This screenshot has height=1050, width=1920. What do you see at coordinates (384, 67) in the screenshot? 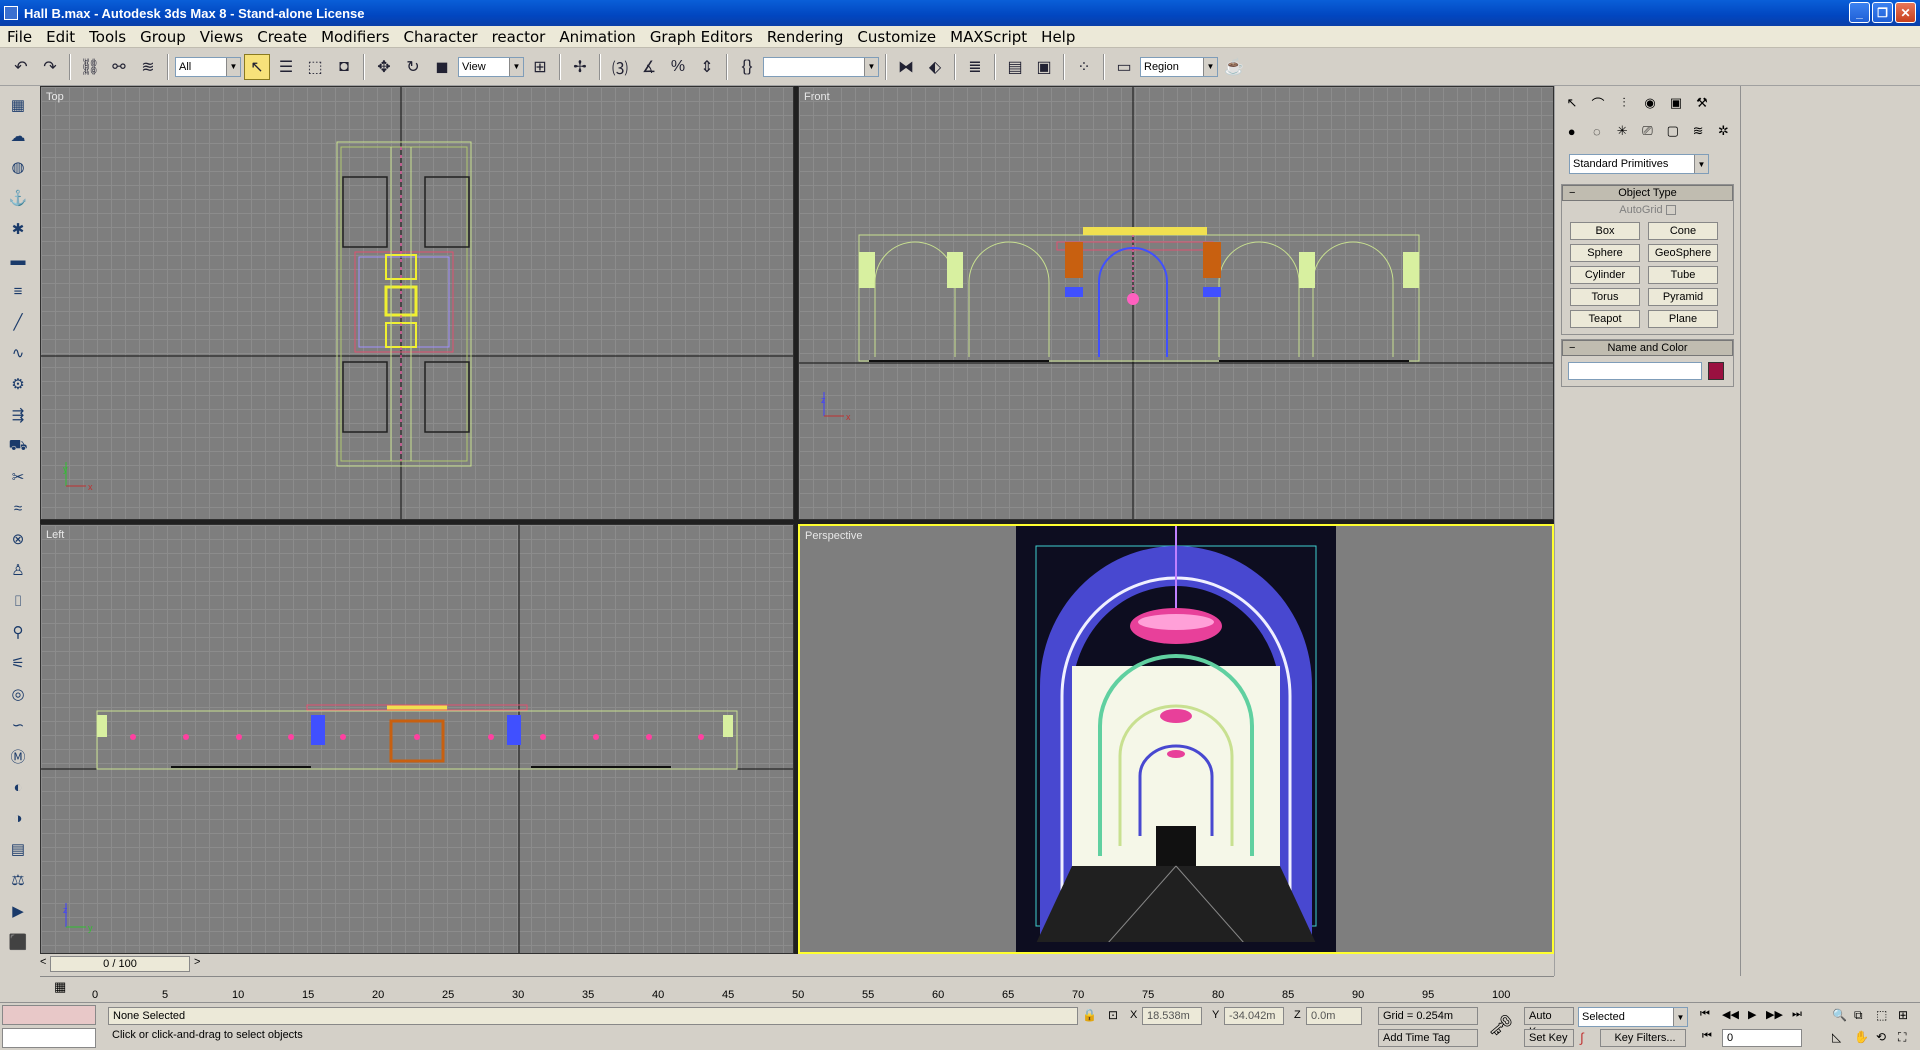
I see `select-and-move-icon: ✥` at bounding box center [384, 67].